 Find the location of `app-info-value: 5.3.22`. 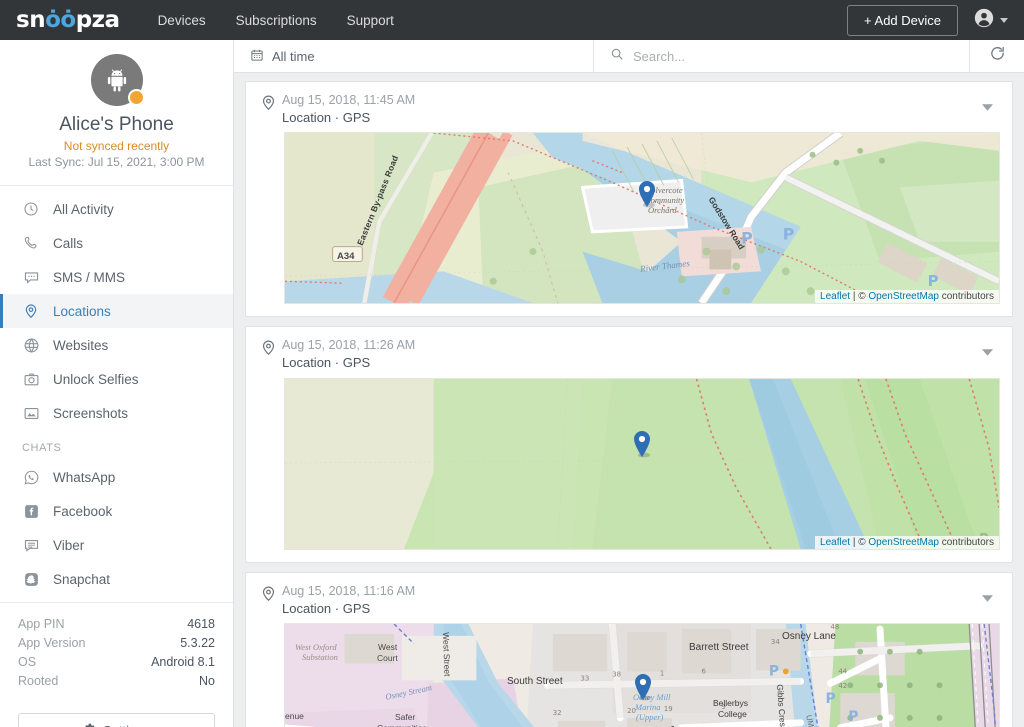

app-info-value: 5.3.22 is located at coordinates (197, 643).